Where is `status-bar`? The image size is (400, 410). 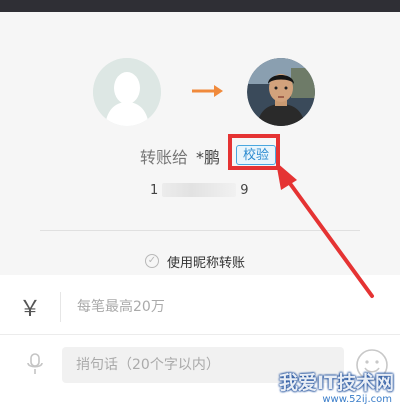
status-bar is located at coordinates (200, 6).